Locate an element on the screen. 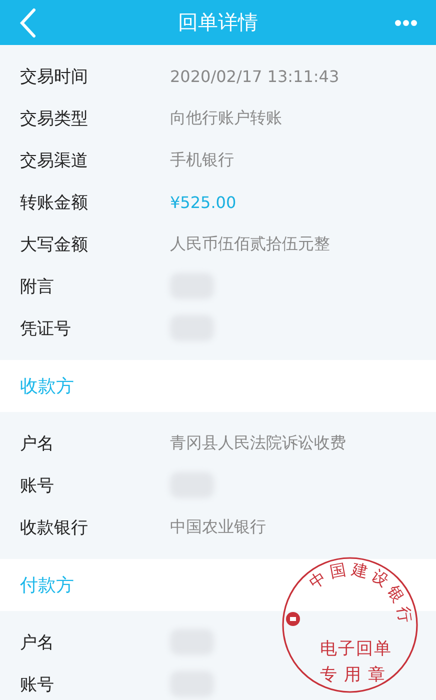 This screenshot has width=436, height=700. field-value: 向他行账户转账 is located at coordinates (226, 118).